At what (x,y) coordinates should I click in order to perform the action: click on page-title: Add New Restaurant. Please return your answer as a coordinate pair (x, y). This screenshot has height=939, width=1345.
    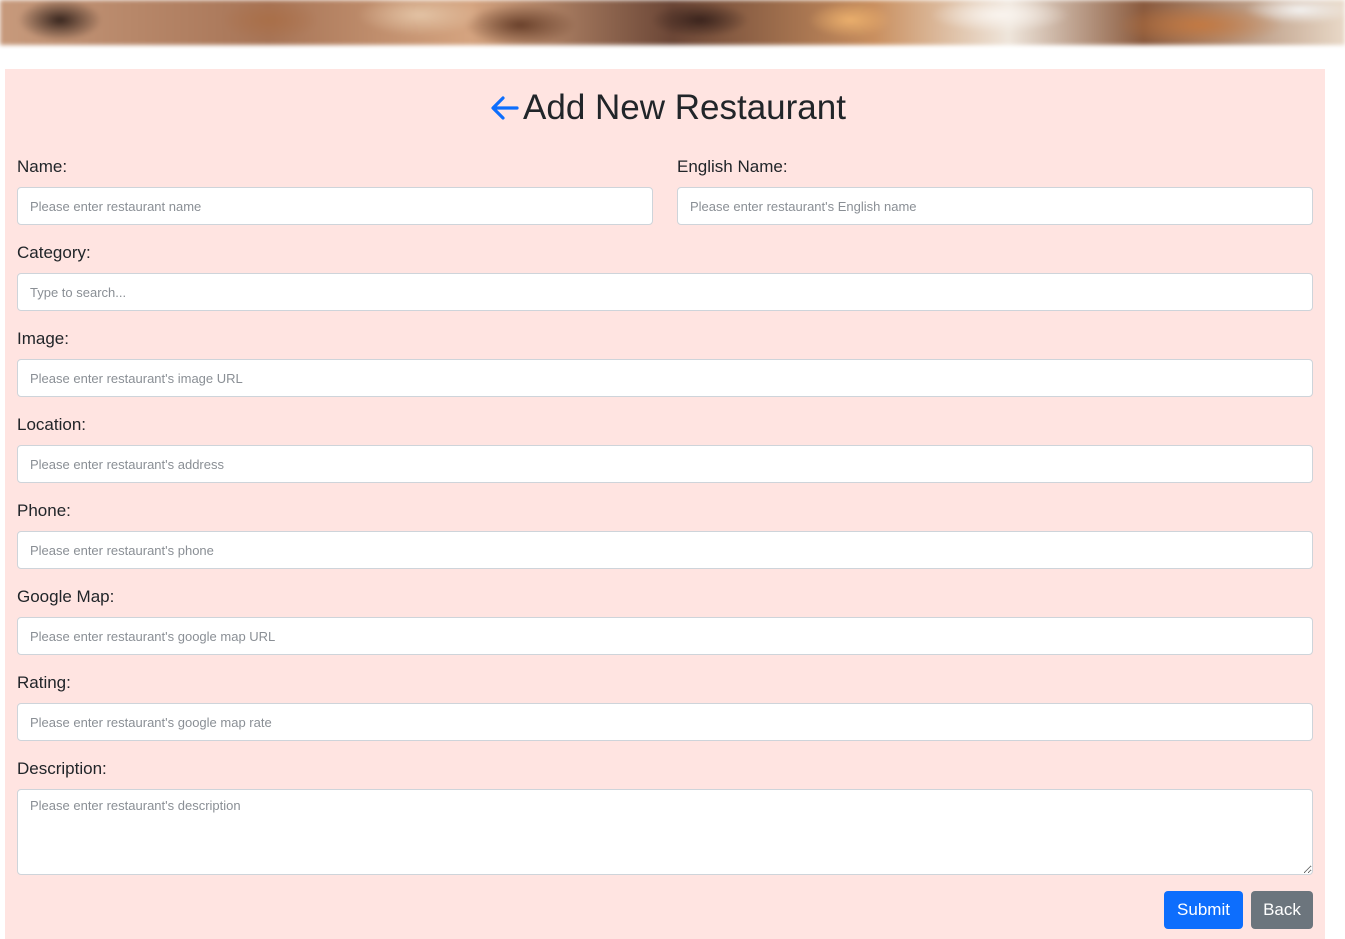
    Looking at the image, I should click on (684, 107).